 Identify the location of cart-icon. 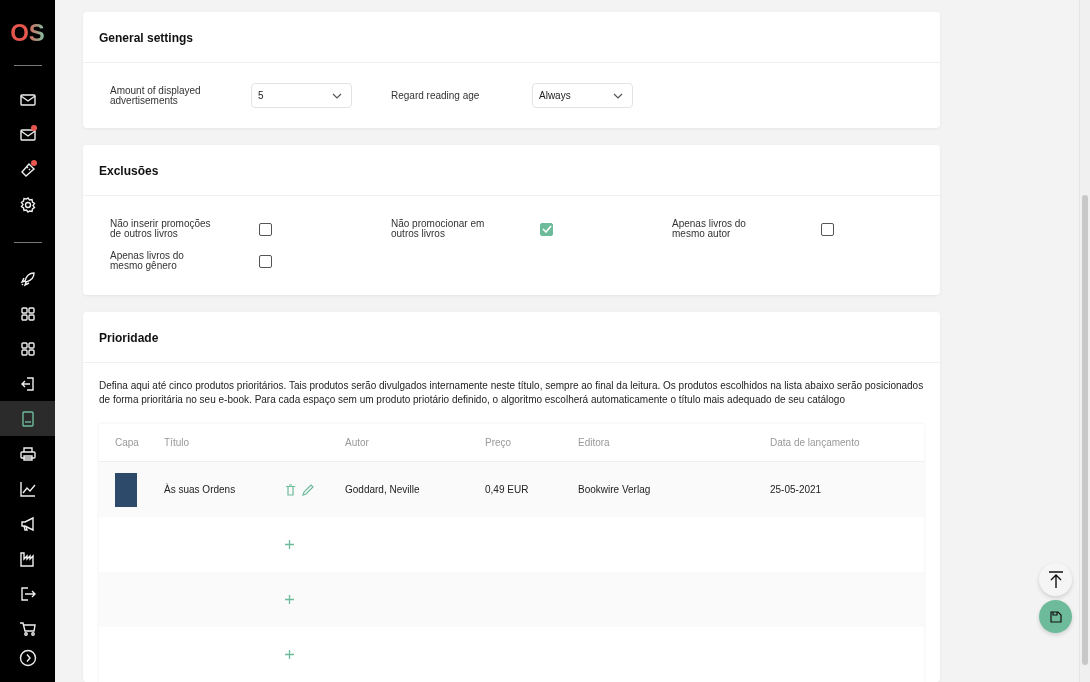
(27, 628).